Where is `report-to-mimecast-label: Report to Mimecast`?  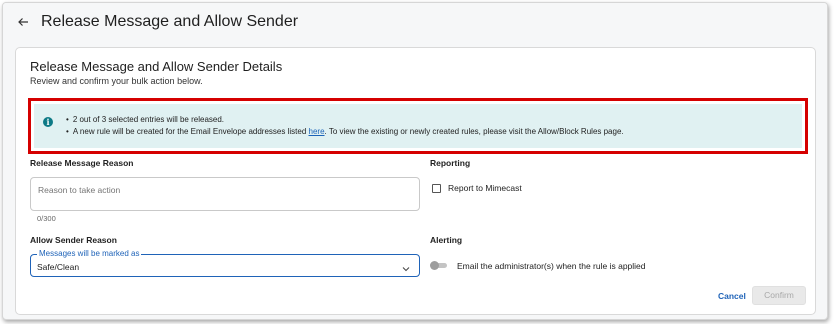
report-to-mimecast-label: Report to Mimecast is located at coordinates (485, 188).